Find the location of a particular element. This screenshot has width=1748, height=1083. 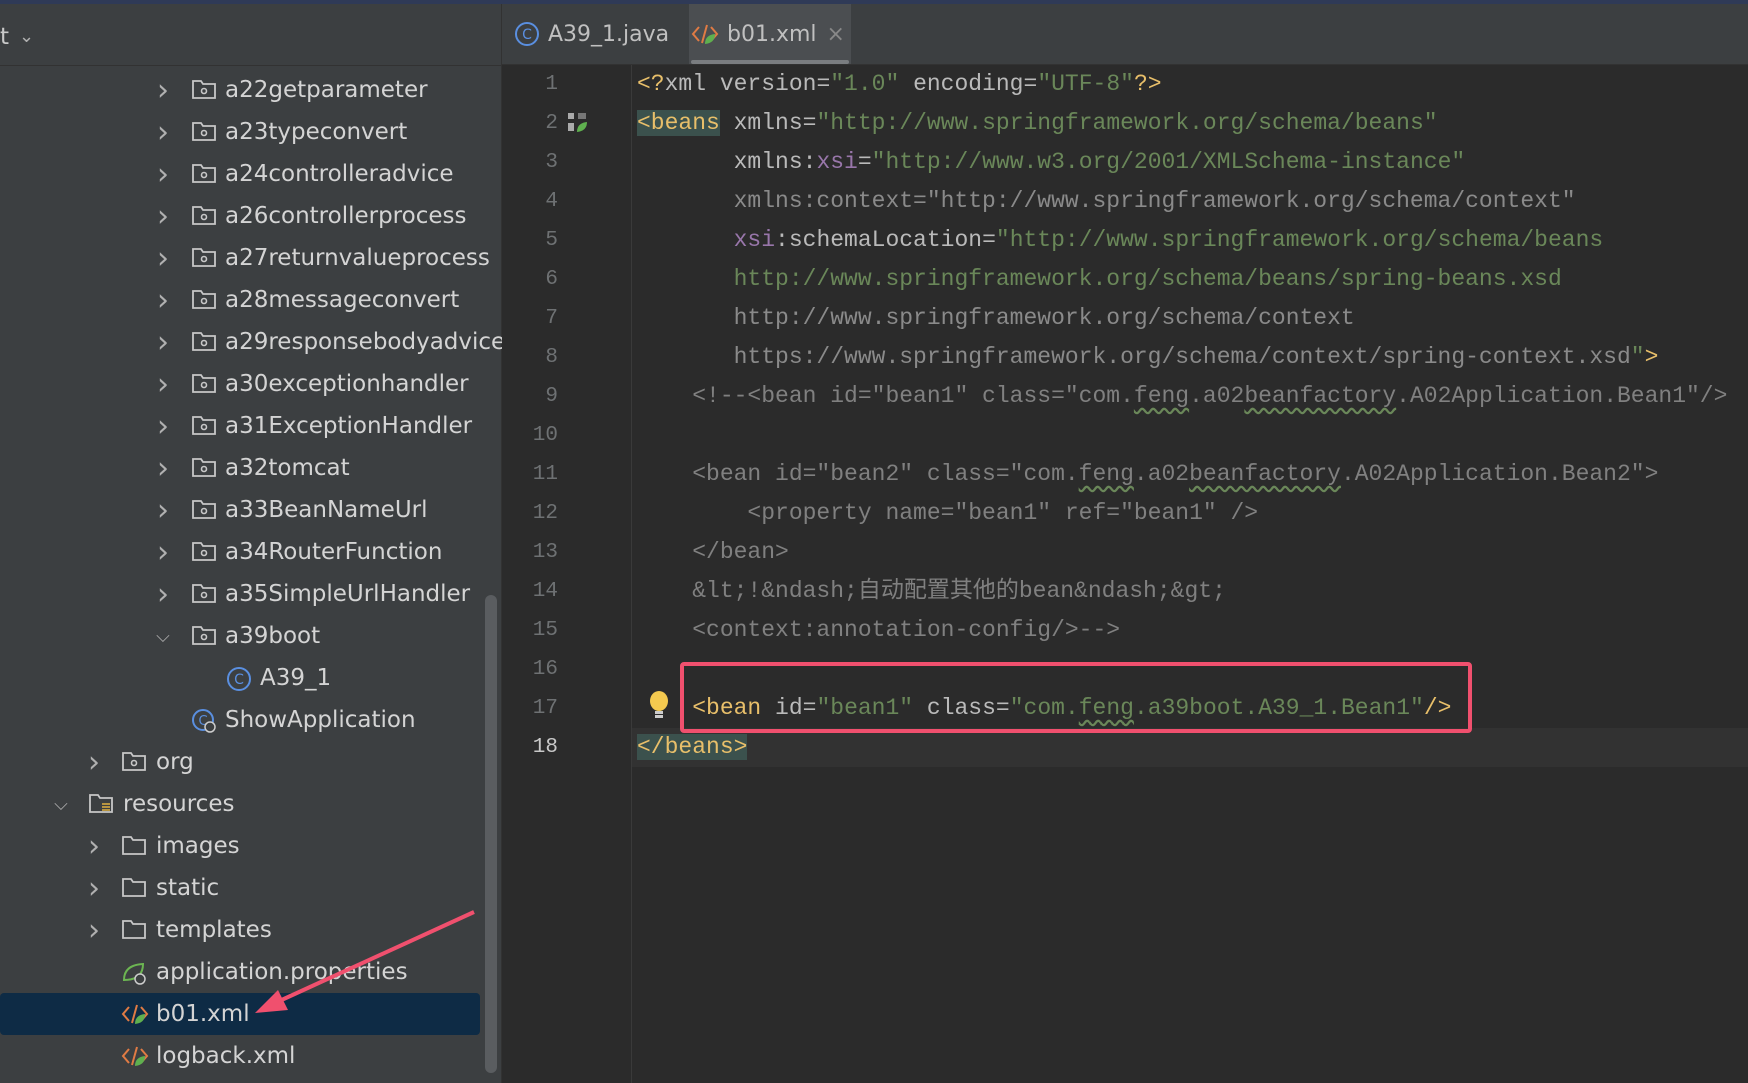

line-number: 7 is located at coordinates (551, 318).